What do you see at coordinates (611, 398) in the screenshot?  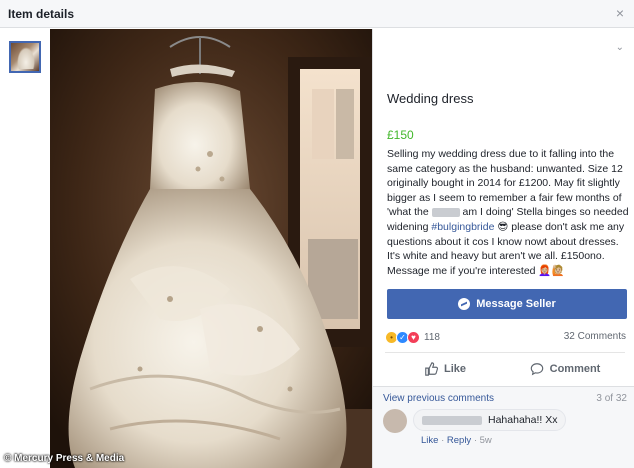 I see `comment-pager: 3 of 32` at bounding box center [611, 398].